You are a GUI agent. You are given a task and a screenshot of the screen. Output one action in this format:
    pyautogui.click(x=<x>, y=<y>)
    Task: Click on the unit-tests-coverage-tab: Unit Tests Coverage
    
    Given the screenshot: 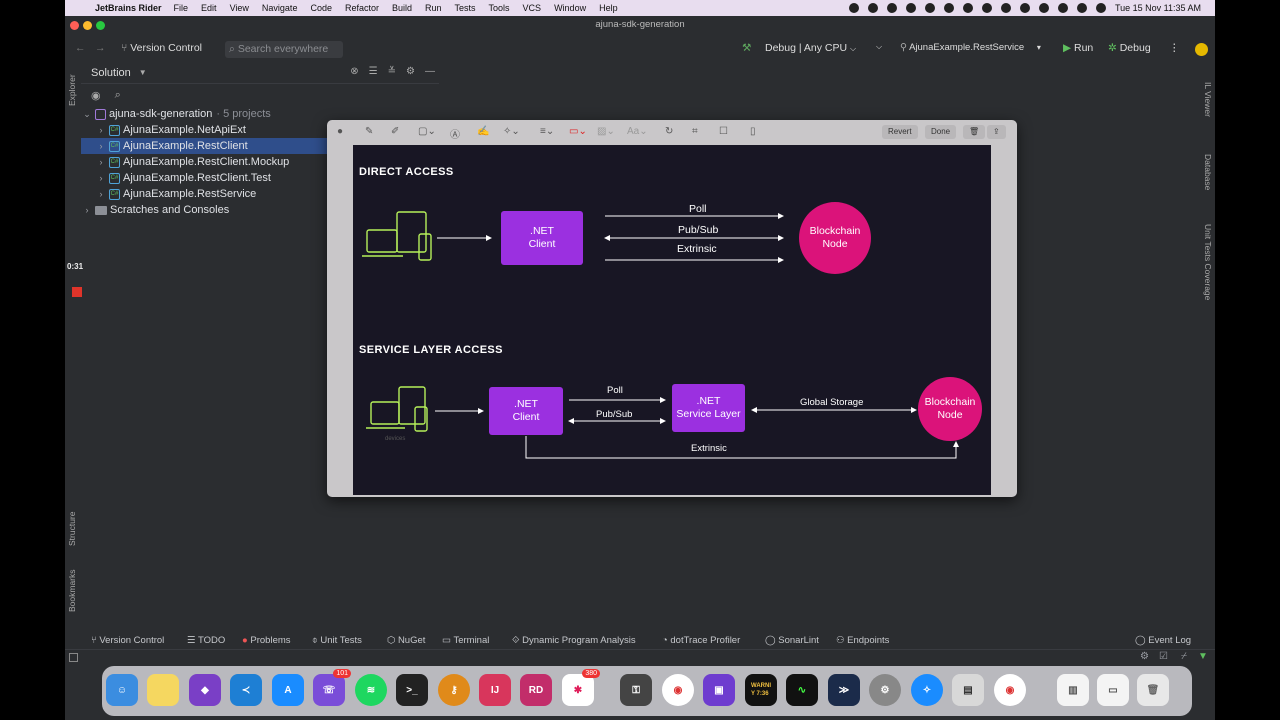 What is the action you would take?
    pyautogui.click(x=1208, y=262)
    